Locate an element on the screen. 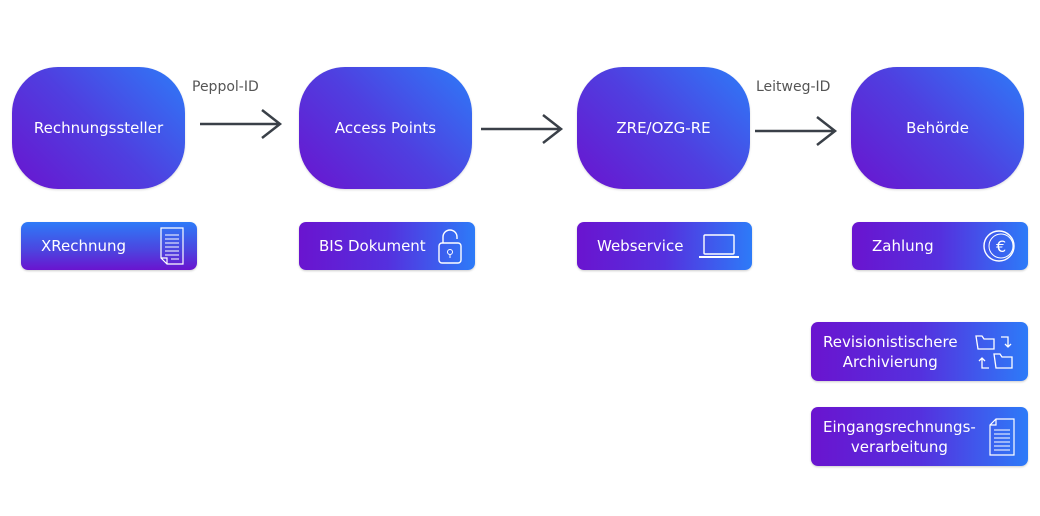 This screenshot has height=516, width=1040. node-zre-ozg-re: ZRE/OZG-RE is located at coordinates (663, 128).